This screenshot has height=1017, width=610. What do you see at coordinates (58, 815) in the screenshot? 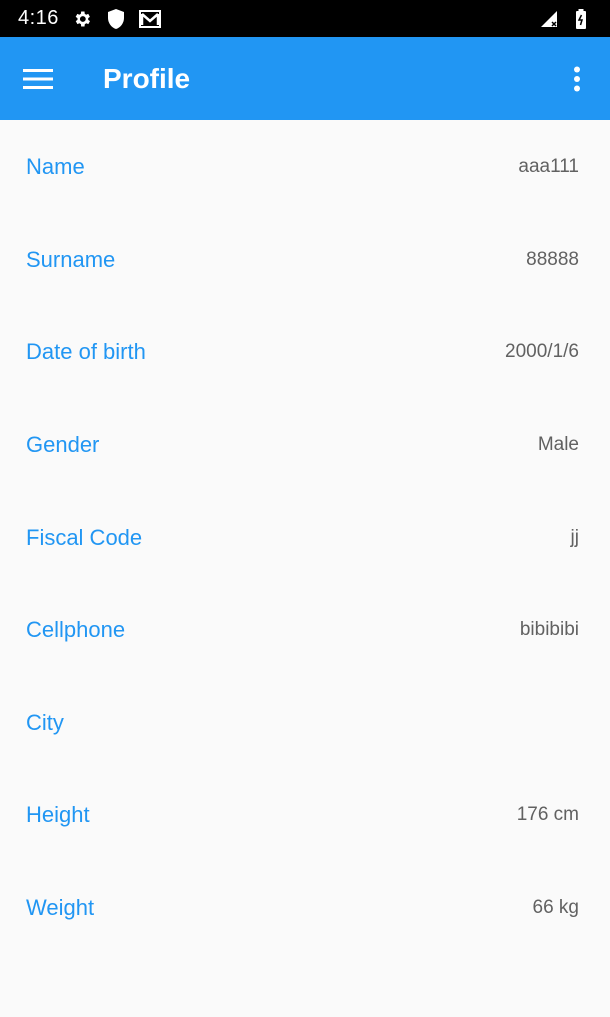
I see `field-label: Height` at bounding box center [58, 815].